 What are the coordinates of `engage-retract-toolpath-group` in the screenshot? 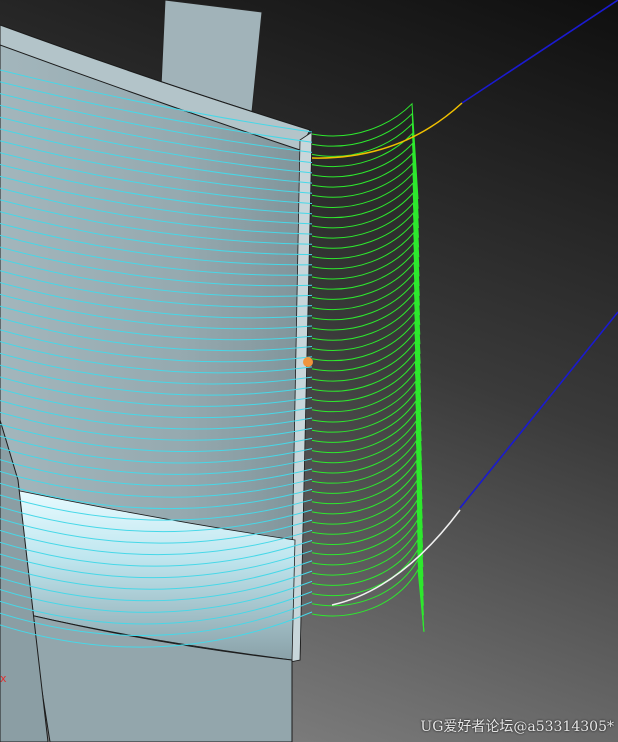 It's located at (368, 367).